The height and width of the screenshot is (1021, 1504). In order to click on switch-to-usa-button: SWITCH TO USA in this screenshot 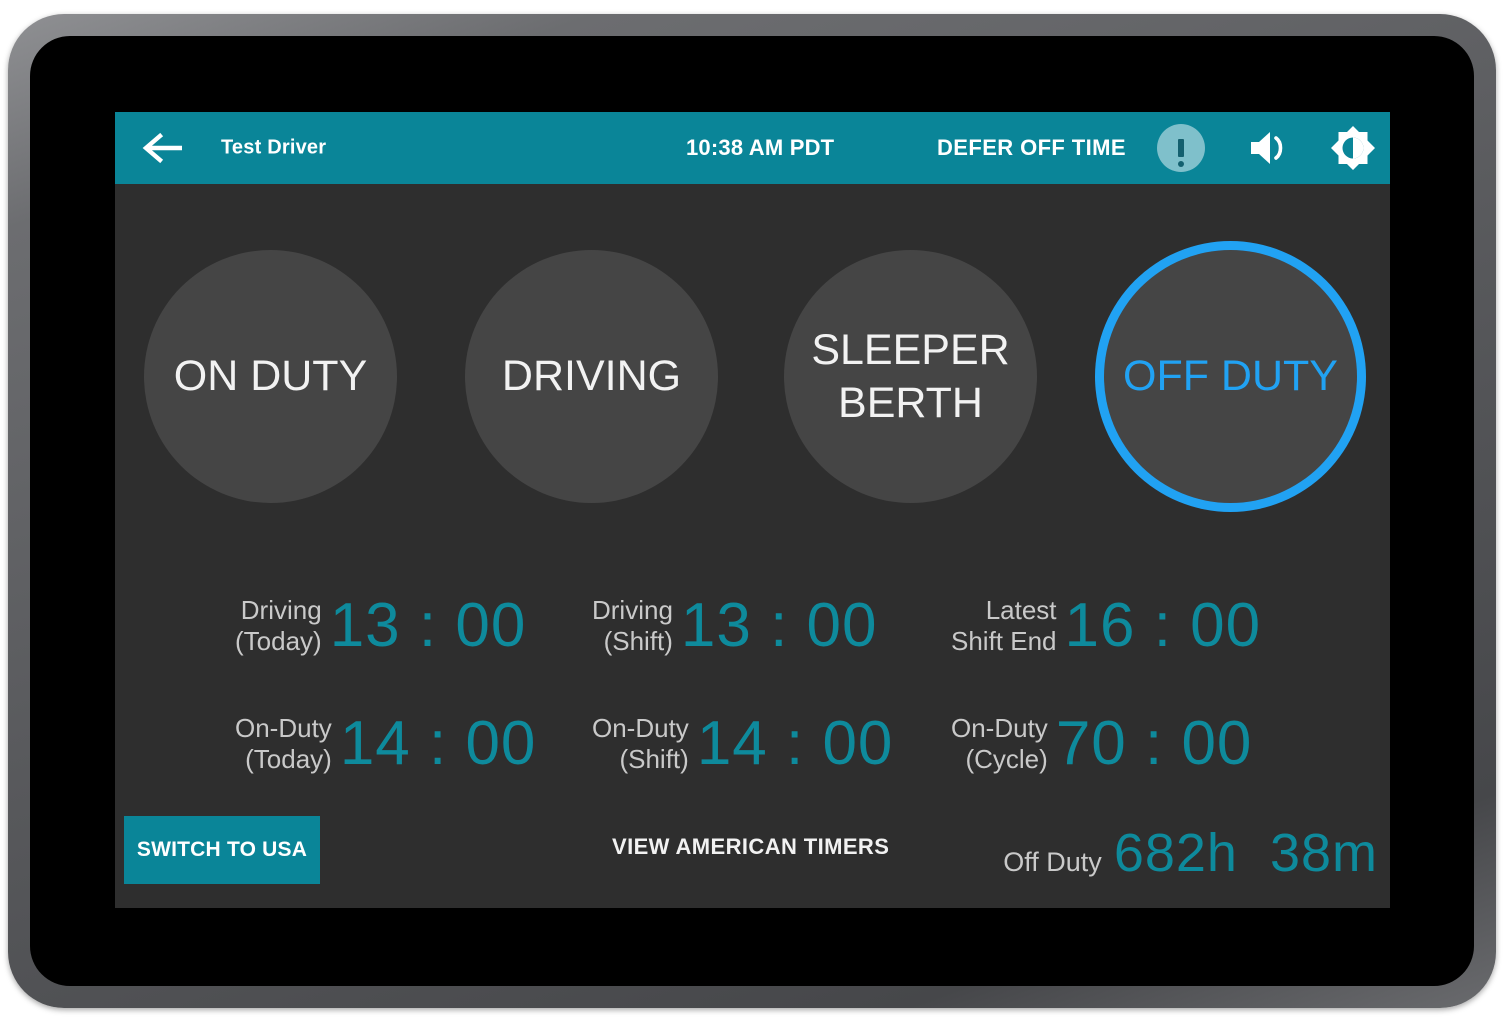, I will do `click(222, 850)`.